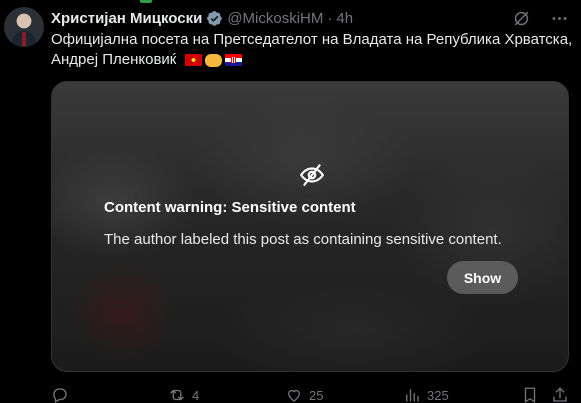 Image resolution: width=581 pixels, height=403 pixels. I want to click on handshake-icon, so click(213, 60).